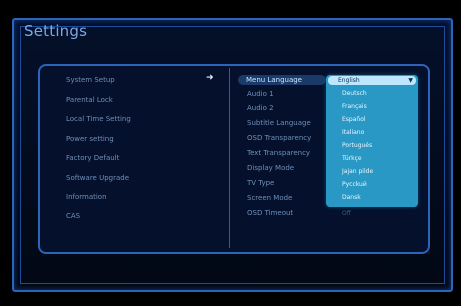 The image size is (461, 306). Describe the element at coordinates (270, 168) in the screenshot. I see `menu-item-display-mode: Display Mode` at that location.